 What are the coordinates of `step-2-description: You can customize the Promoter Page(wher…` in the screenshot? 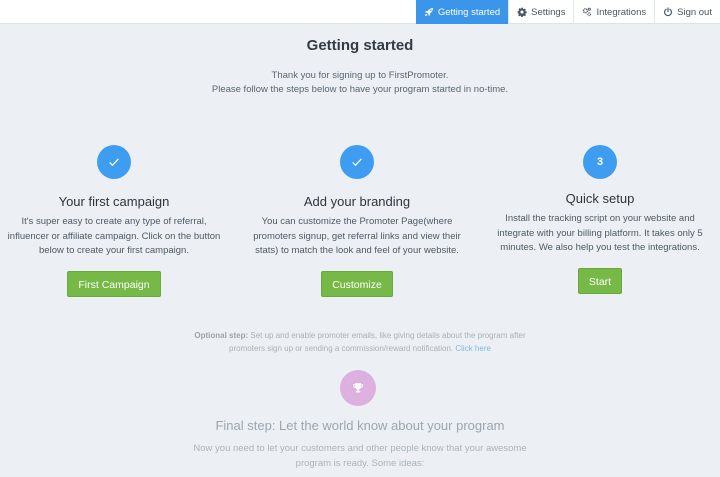 It's located at (357, 237).